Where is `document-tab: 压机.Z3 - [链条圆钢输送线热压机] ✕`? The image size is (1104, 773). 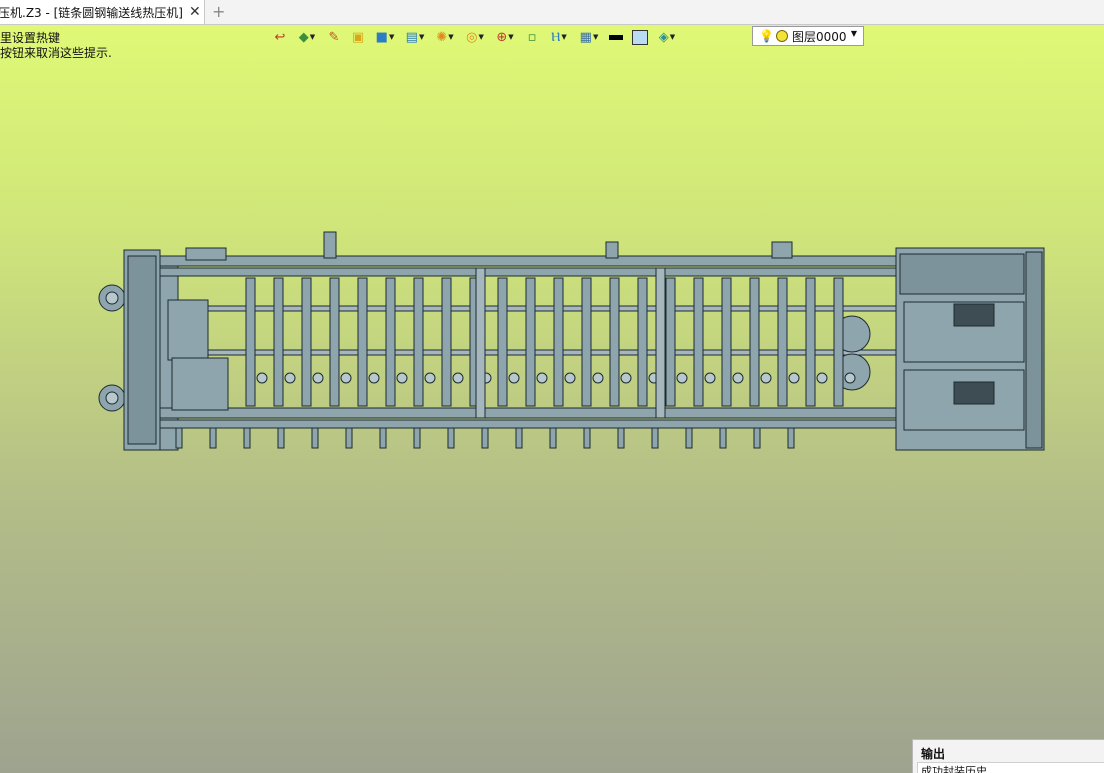 document-tab: 压机.Z3 - [链条圆钢输送线热压机] ✕ is located at coordinates (102, 12).